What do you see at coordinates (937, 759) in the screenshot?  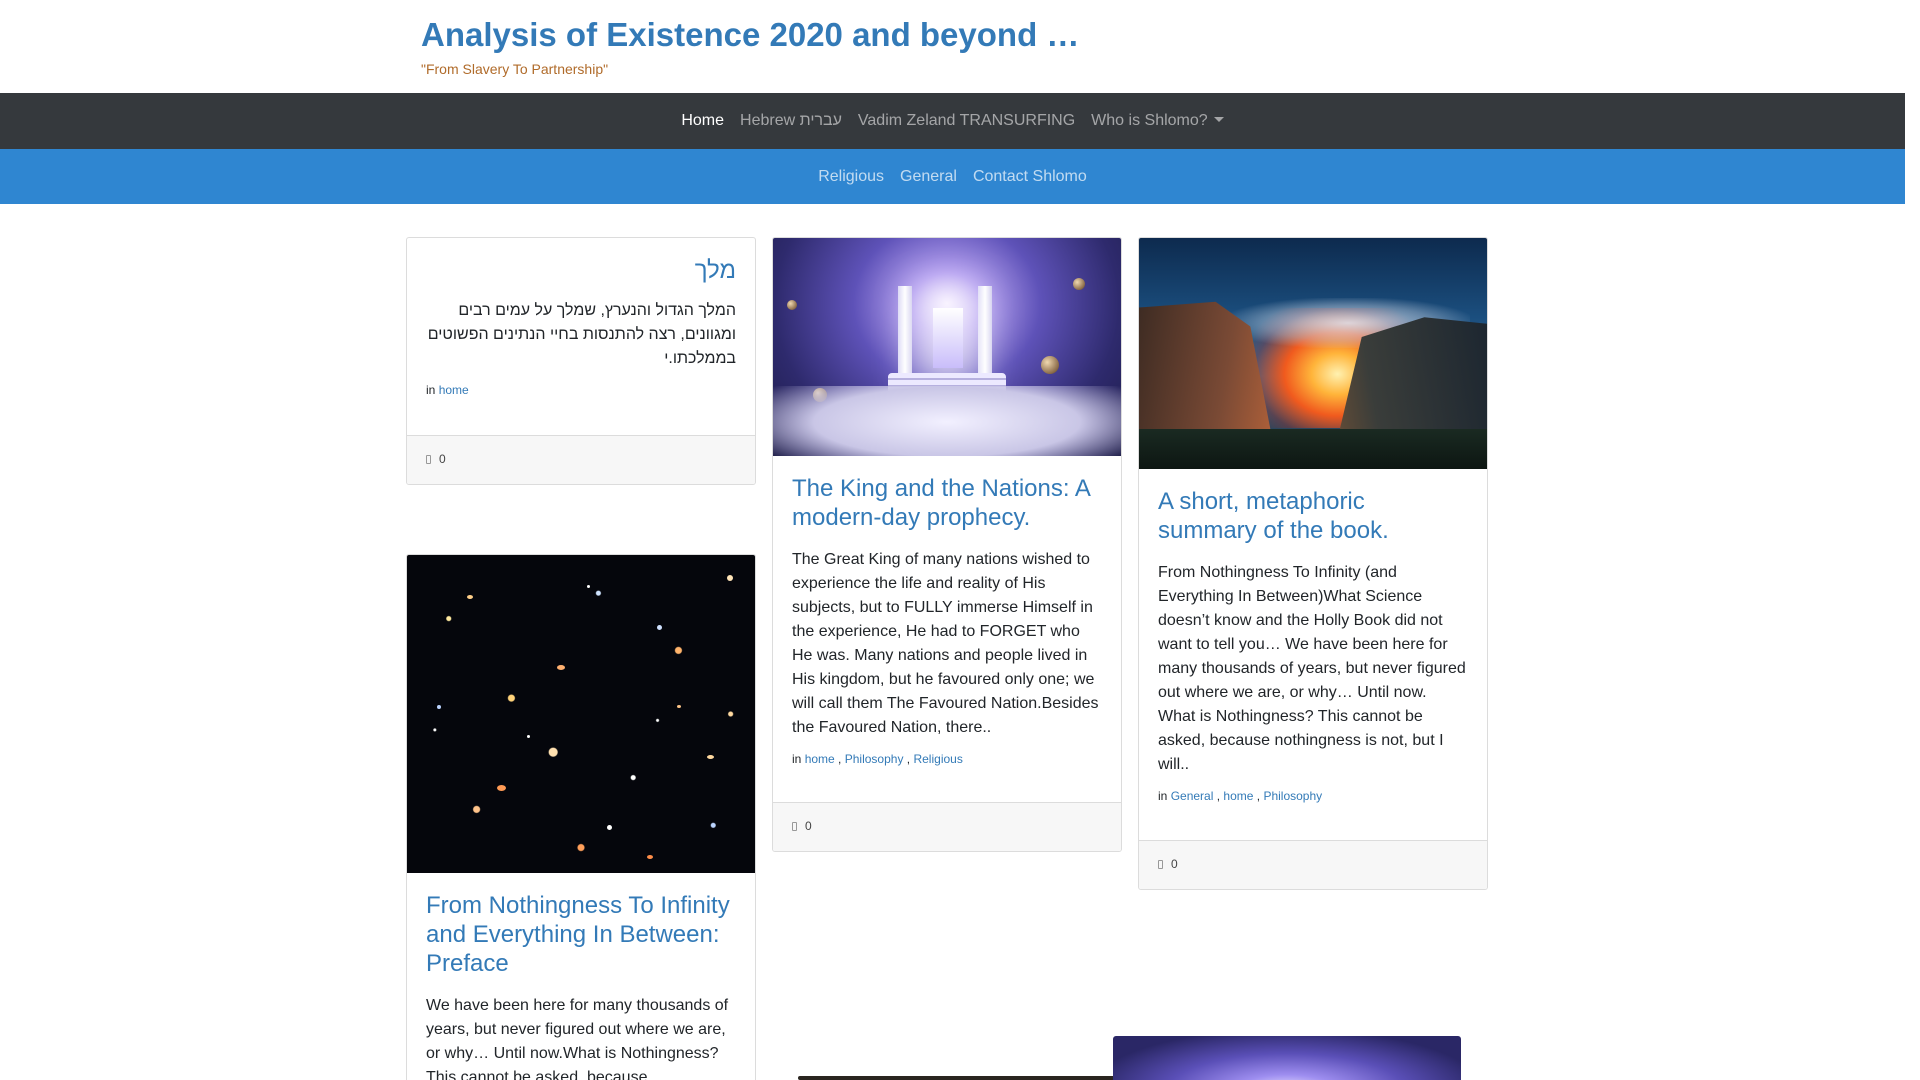 I see `category-link: Religious` at bounding box center [937, 759].